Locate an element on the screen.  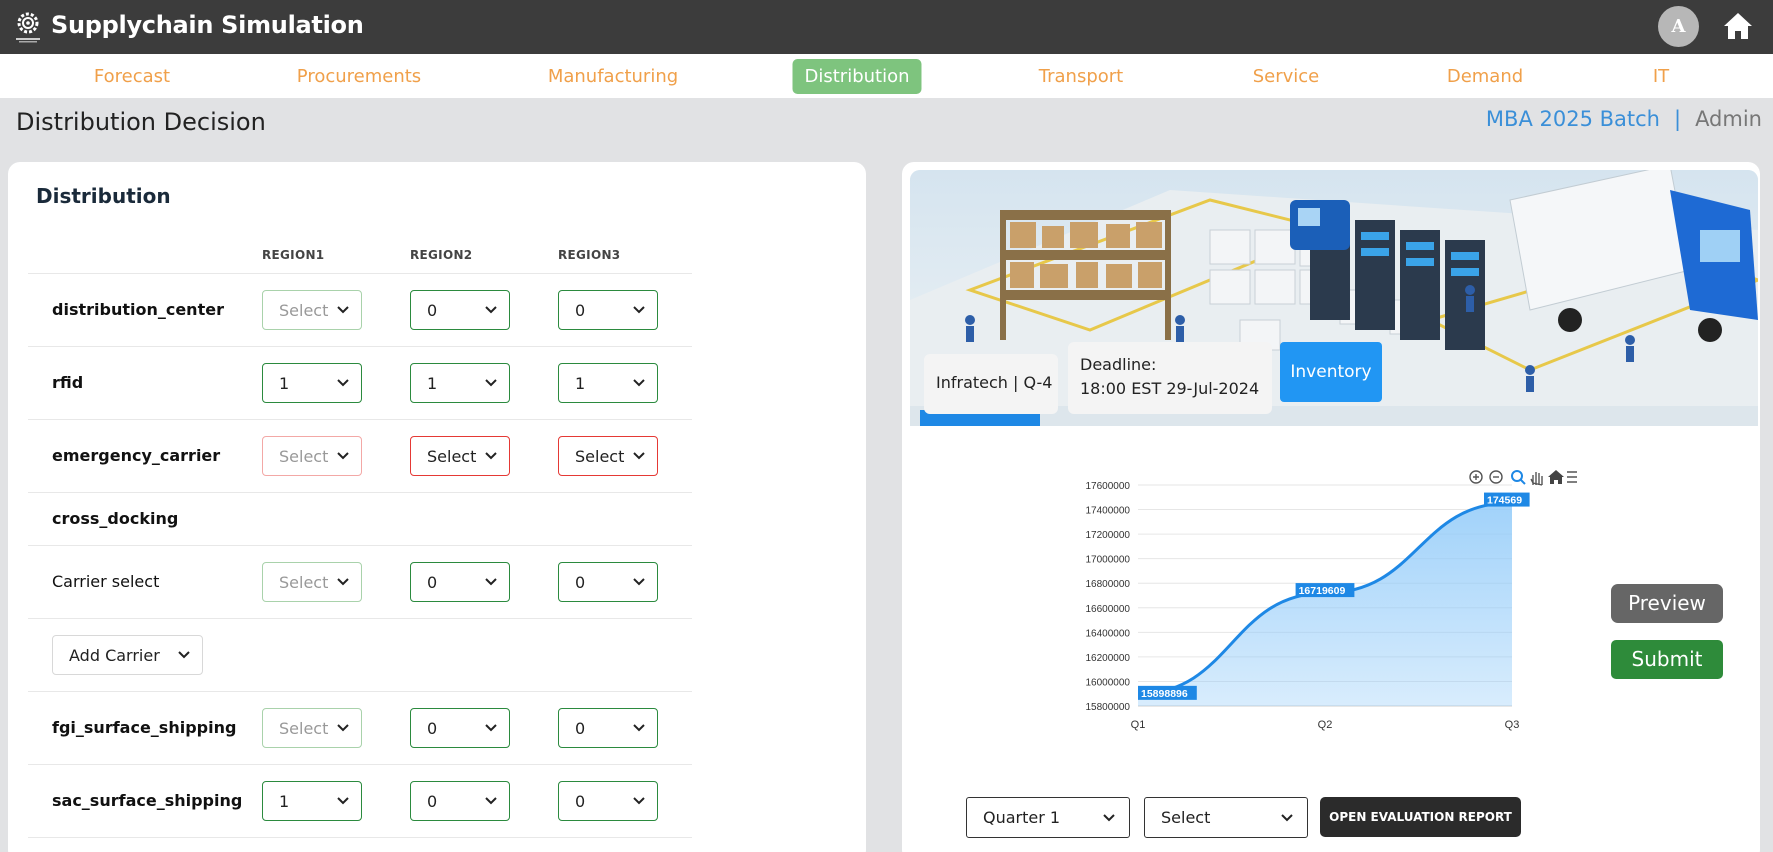
nav-it: IT is located at coordinates (1661, 76).